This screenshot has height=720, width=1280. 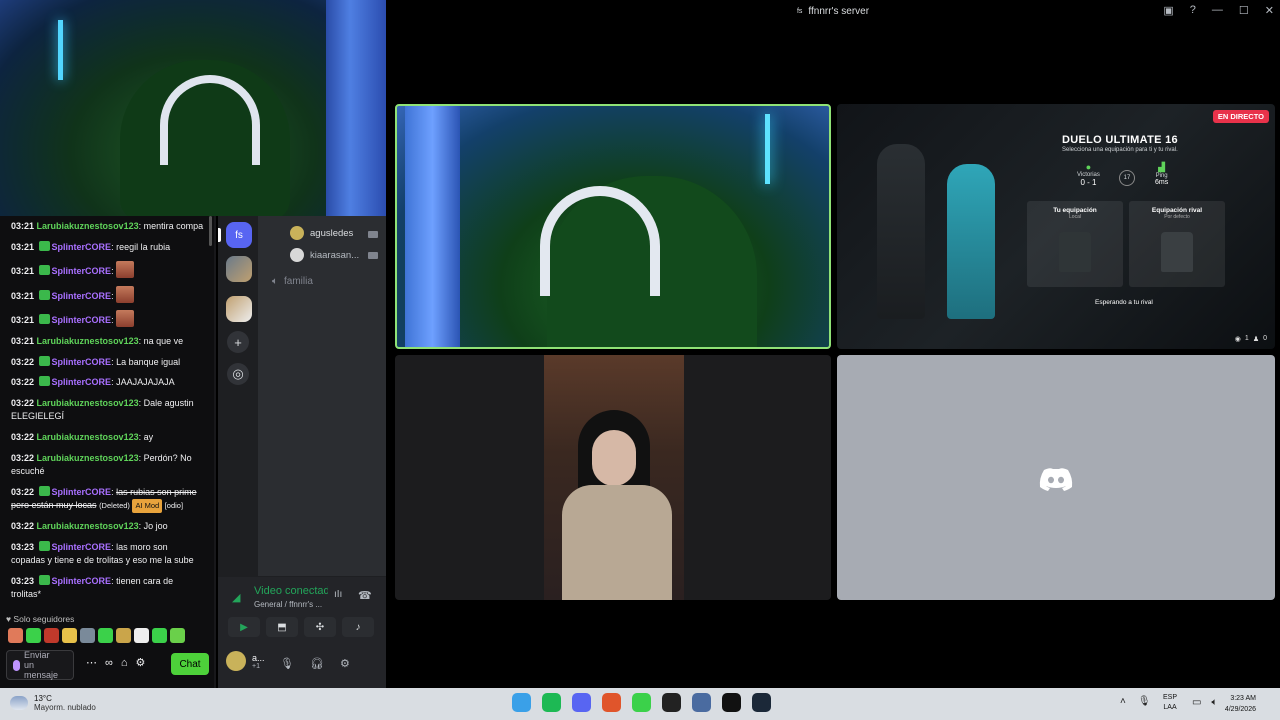 What do you see at coordinates (244, 627) in the screenshot?
I see `video-button: ▶` at bounding box center [244, 627].